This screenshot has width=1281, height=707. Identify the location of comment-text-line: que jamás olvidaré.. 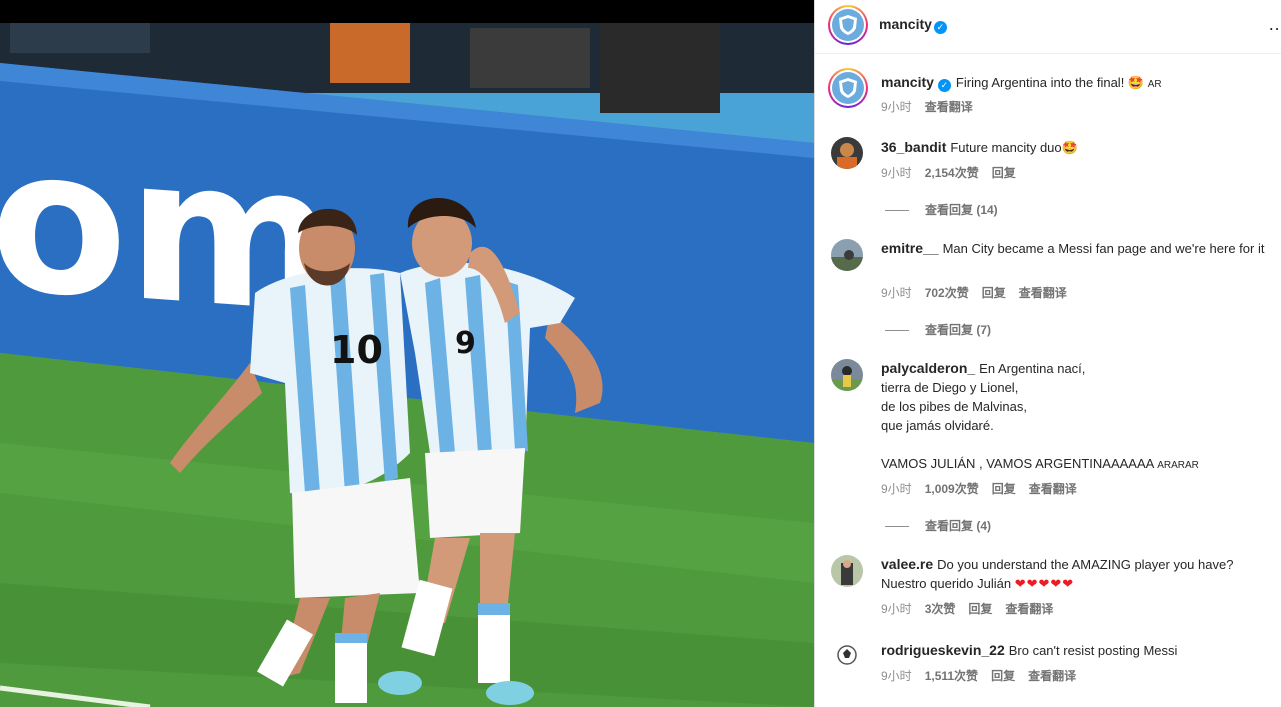
(937, 425).